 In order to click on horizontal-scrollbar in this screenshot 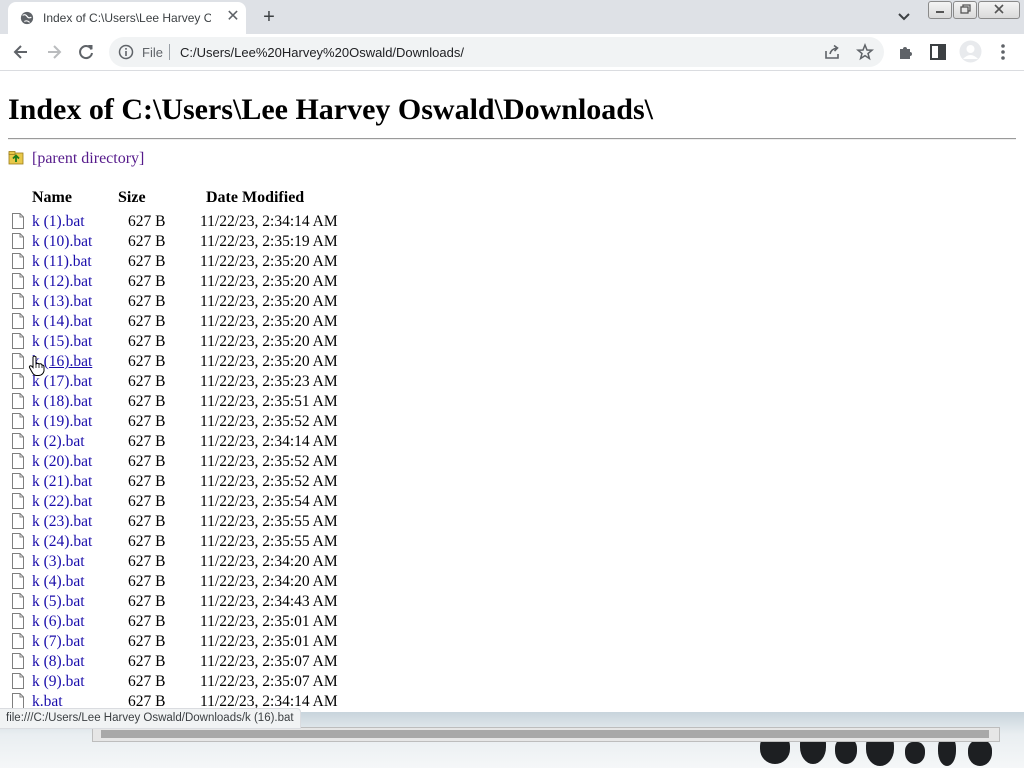, I will do `click(546, 734)`.